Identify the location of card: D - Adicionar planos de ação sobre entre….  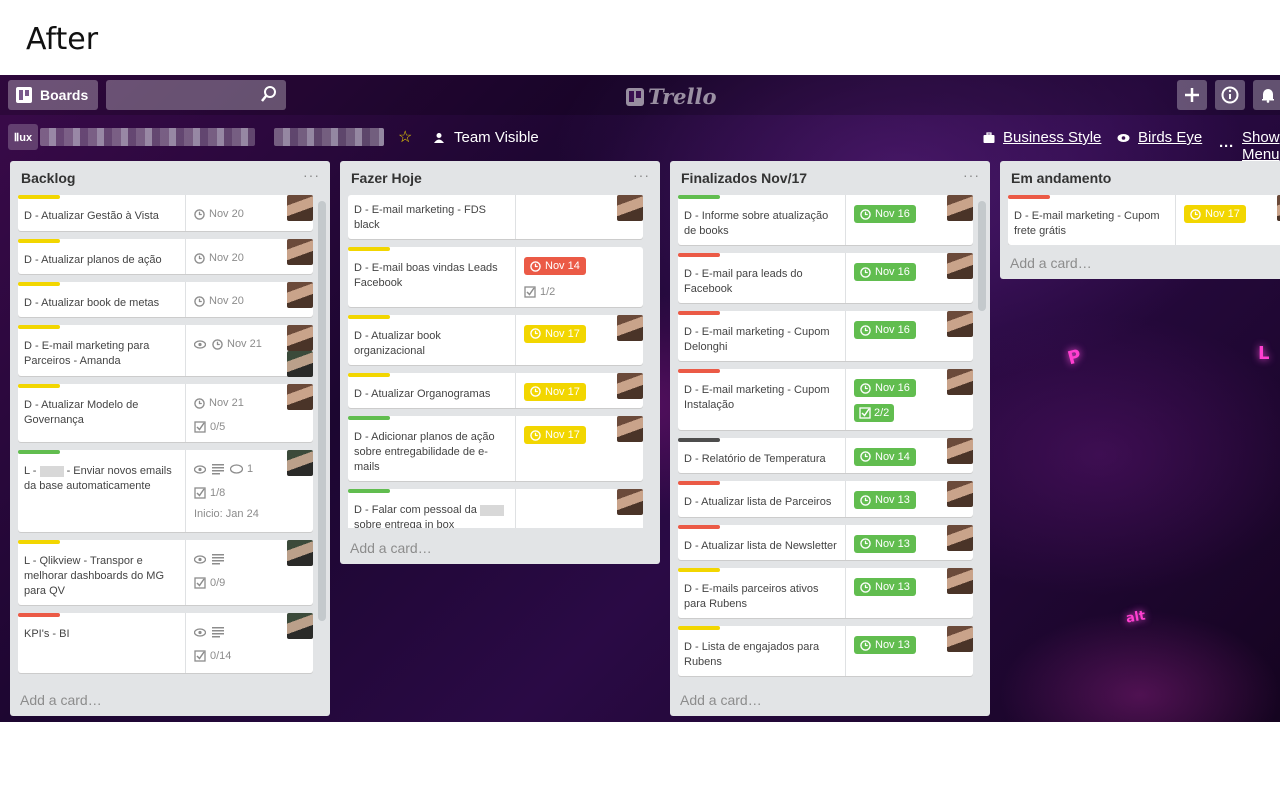
(495, 448).